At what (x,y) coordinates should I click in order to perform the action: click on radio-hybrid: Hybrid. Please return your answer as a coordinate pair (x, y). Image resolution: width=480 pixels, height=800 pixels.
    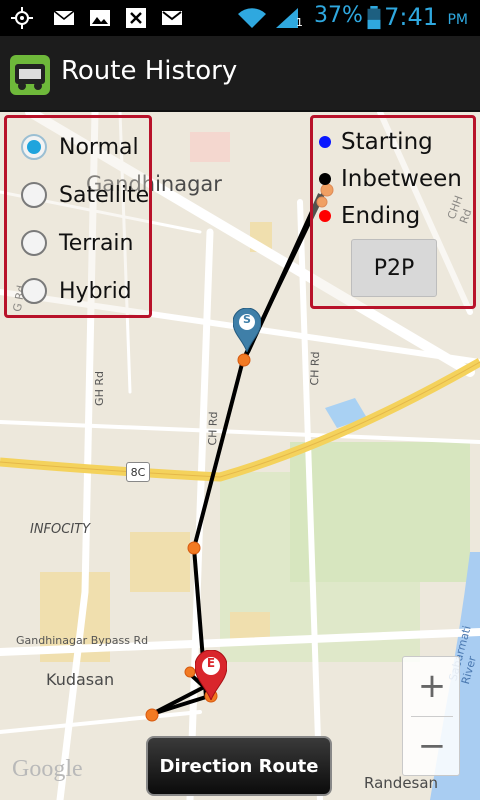
    Looking at the image, I should click on (76, 291).